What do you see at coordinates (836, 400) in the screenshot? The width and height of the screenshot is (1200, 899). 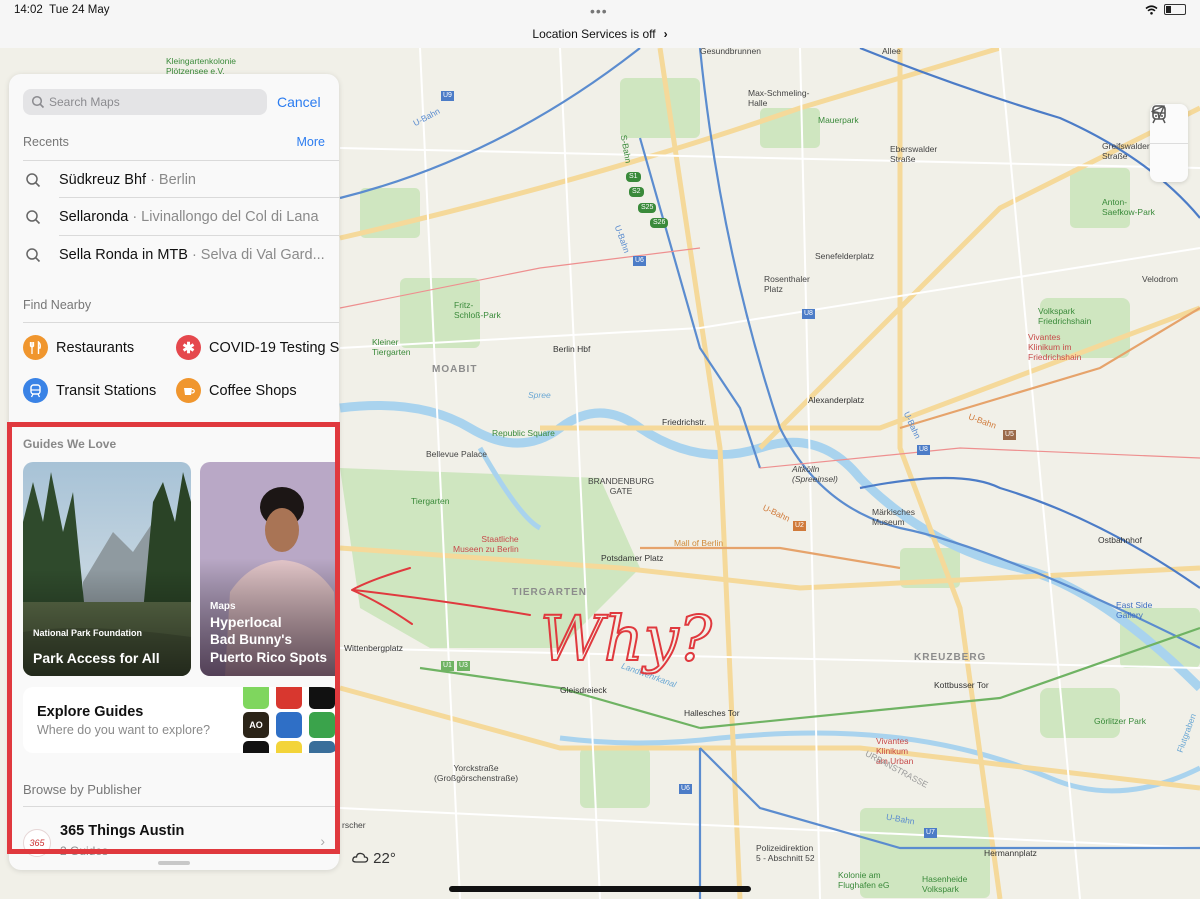 I see `map-label-alexanderplatz: Alexanderplatz` at bounding box center [836, 400].